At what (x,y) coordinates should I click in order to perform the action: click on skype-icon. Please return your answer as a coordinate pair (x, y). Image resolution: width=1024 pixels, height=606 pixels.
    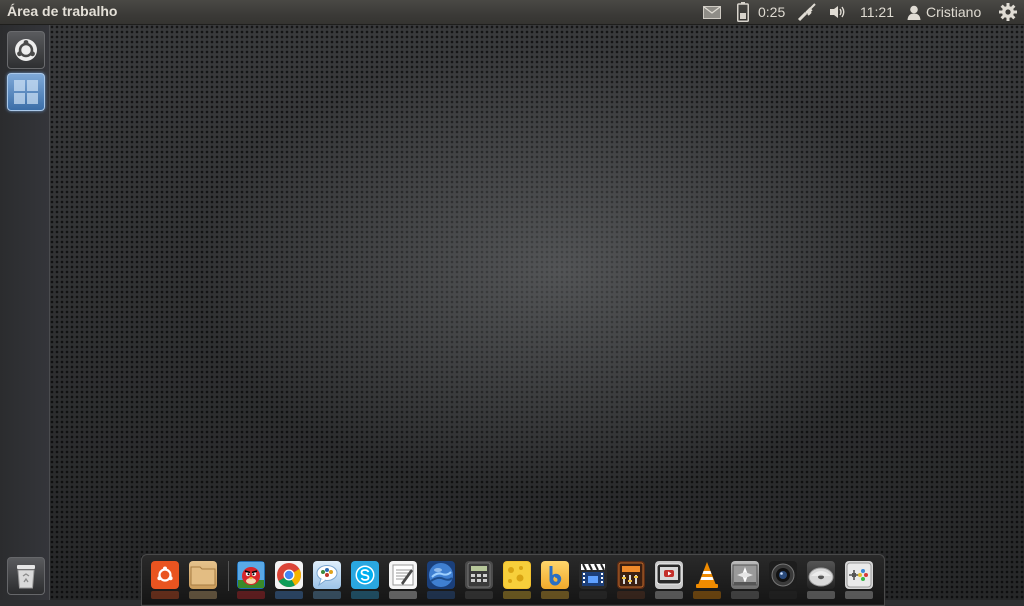
    Looking at the image, I should click on (365, 575).